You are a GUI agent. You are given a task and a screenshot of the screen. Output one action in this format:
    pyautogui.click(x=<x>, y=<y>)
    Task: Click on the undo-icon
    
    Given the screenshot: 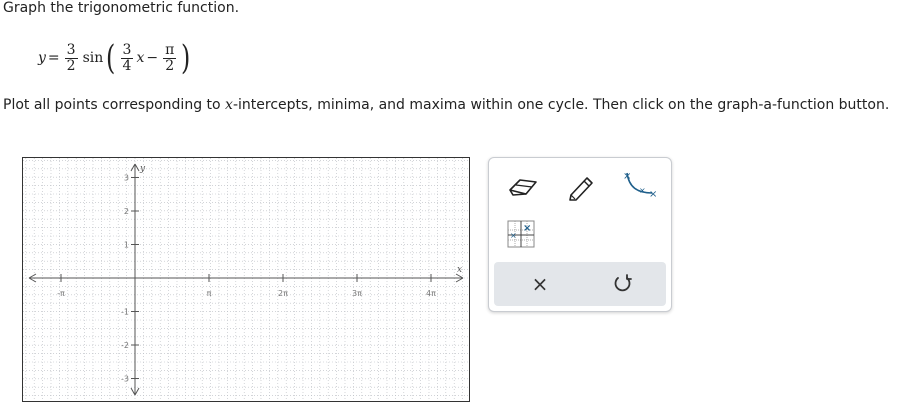 What is the action you would take?
    pyautogui.click(x=623, y=283)
    